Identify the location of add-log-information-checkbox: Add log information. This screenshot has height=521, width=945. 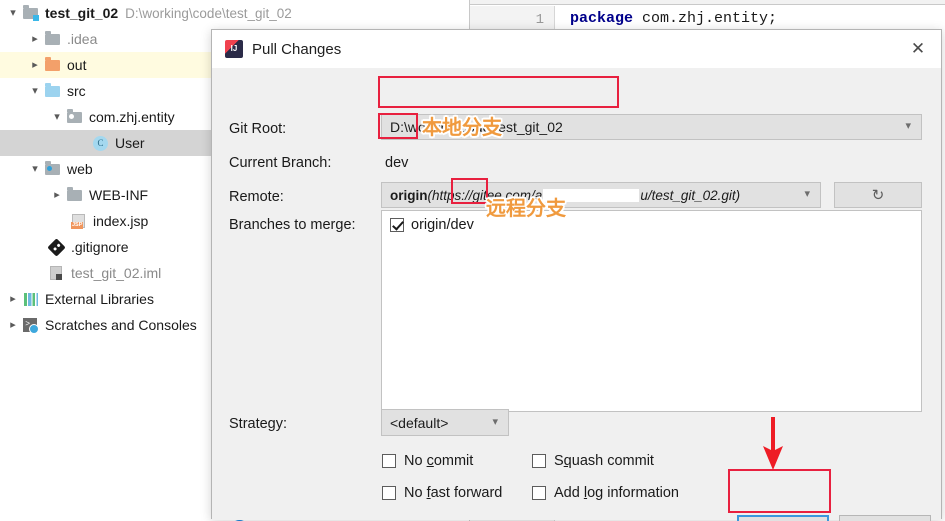
(605, 493).